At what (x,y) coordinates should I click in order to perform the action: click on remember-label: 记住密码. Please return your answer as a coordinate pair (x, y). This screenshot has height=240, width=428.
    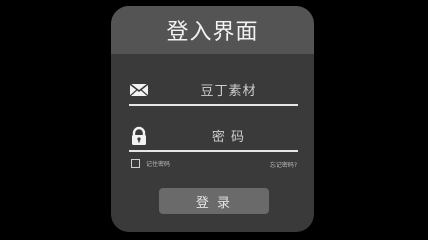
    Looking at the image, I should click on (158, 164).